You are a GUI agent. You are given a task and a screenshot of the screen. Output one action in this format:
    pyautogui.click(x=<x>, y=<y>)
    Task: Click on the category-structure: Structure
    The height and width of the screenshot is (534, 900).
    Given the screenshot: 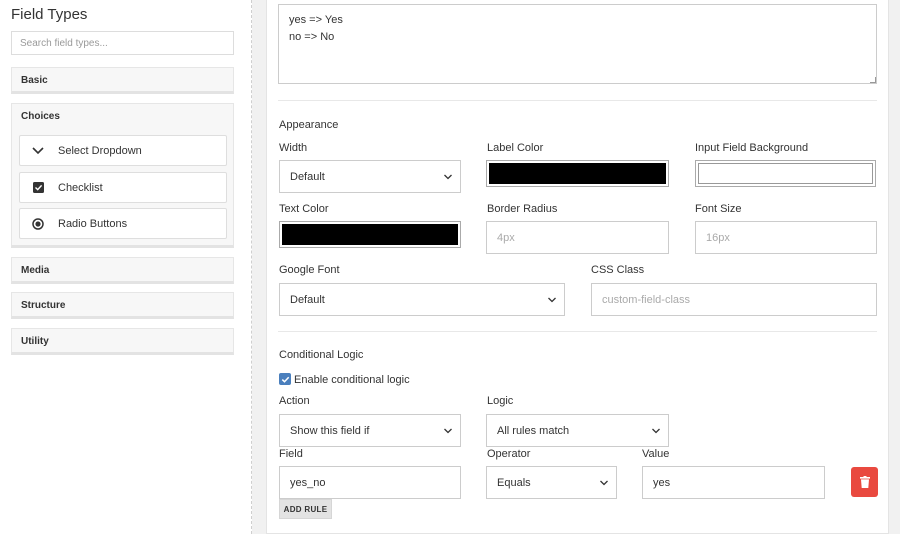 What is the action you would take?
    pyautogui.click(x=122, y=305)
    